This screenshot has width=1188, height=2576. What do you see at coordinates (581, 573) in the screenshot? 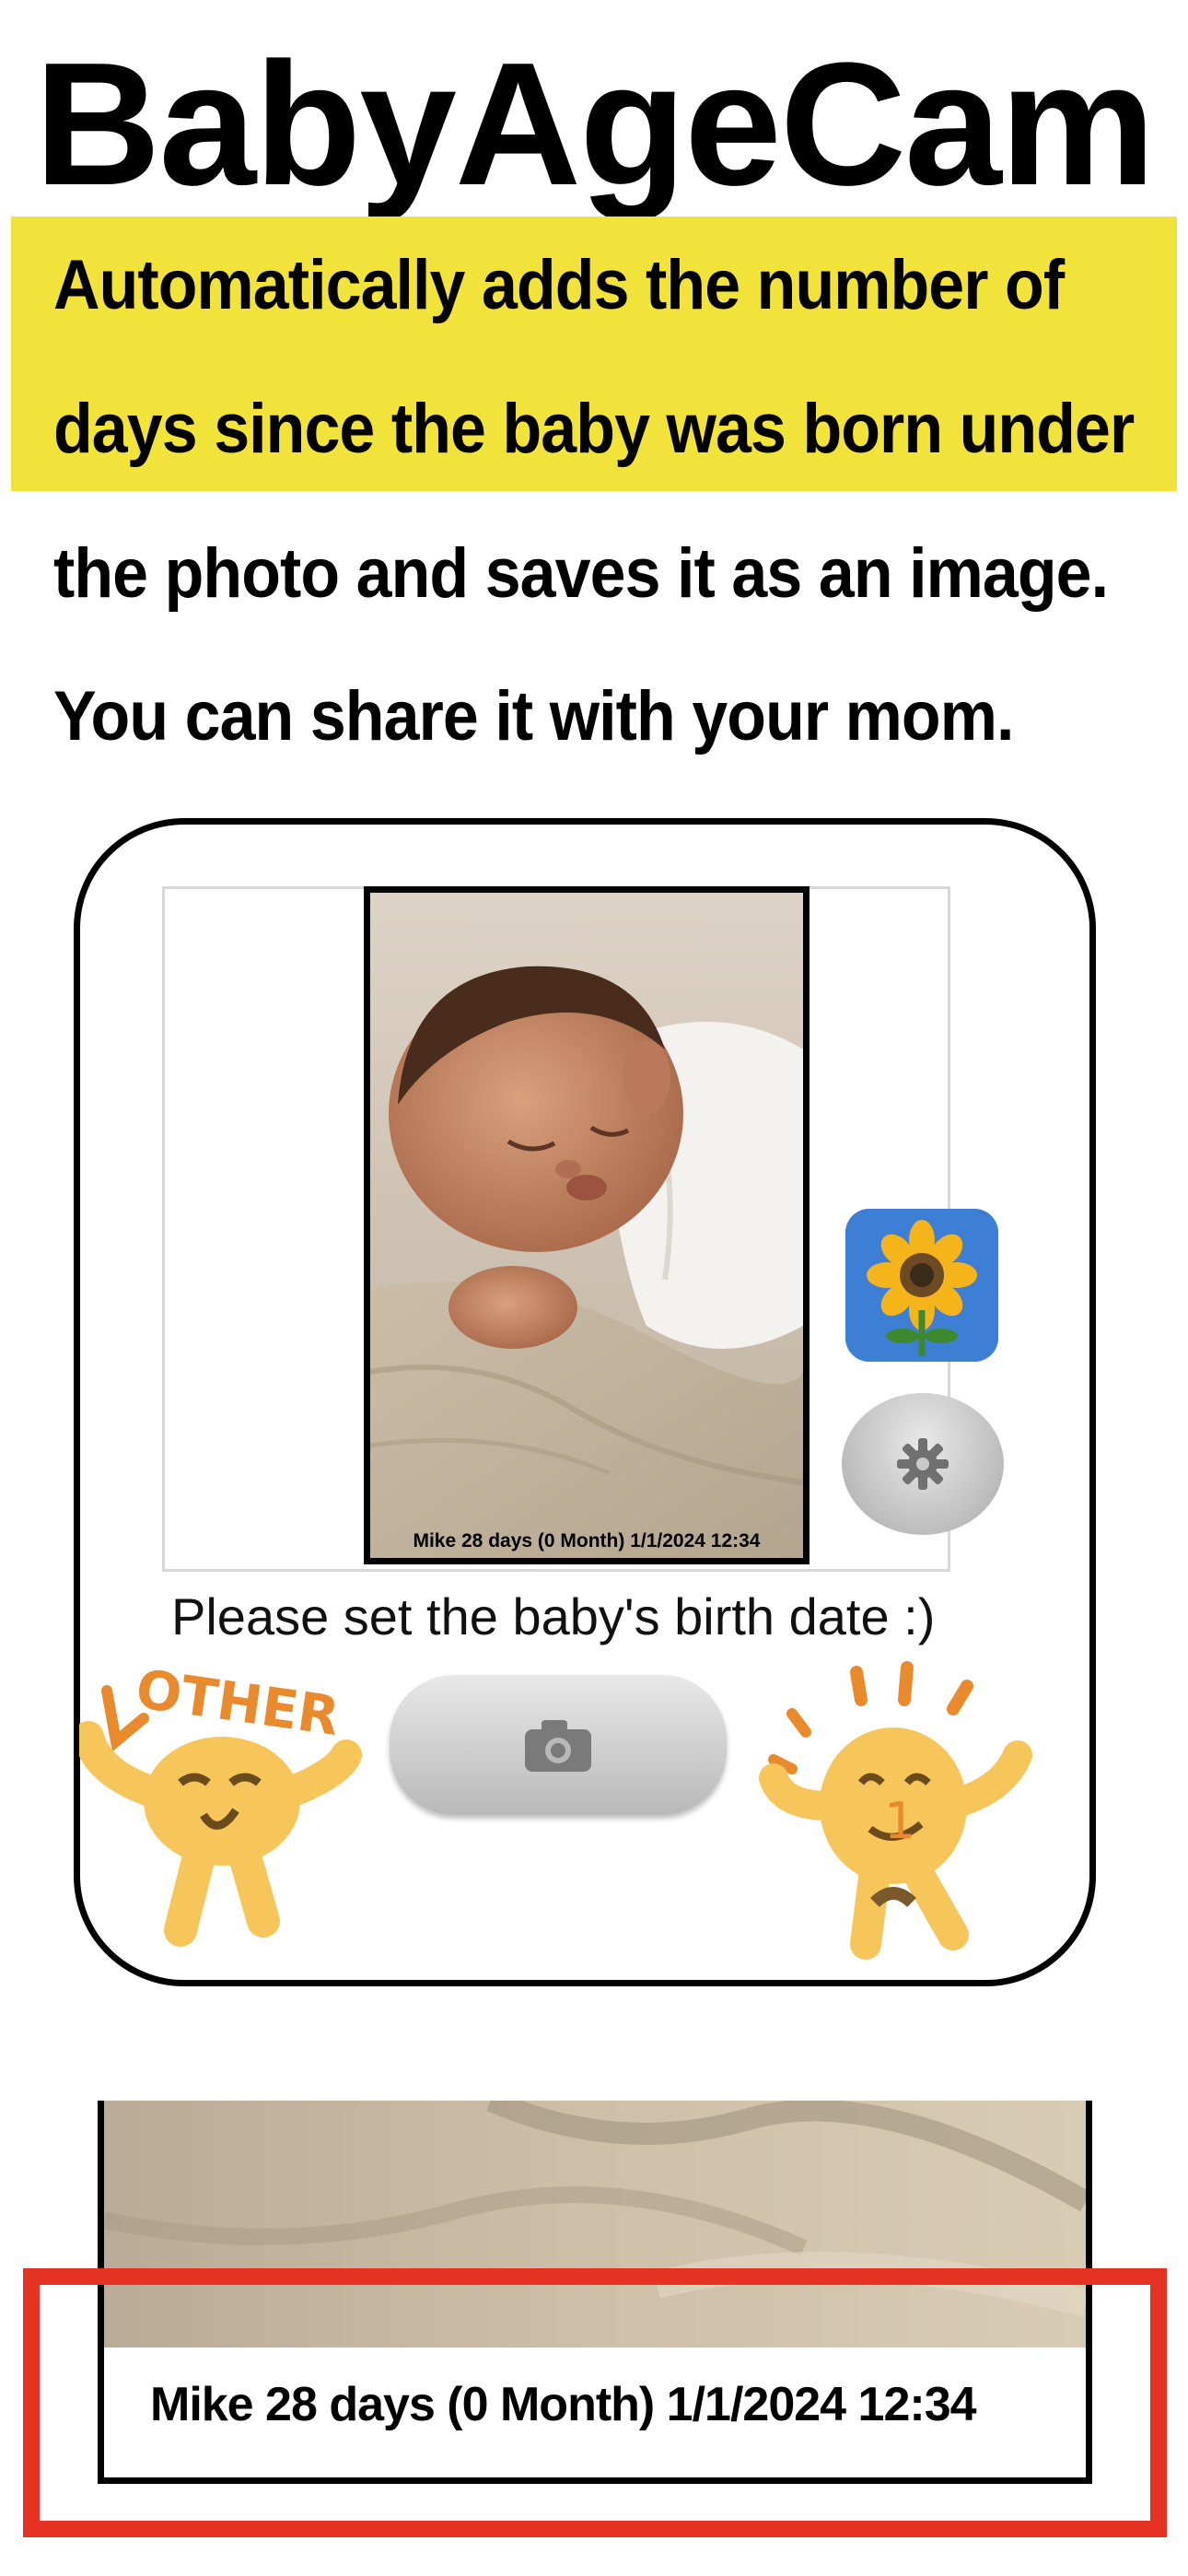
I see `description-line-3: the photo and saves it as an image.` at bounding box center [581, 573].